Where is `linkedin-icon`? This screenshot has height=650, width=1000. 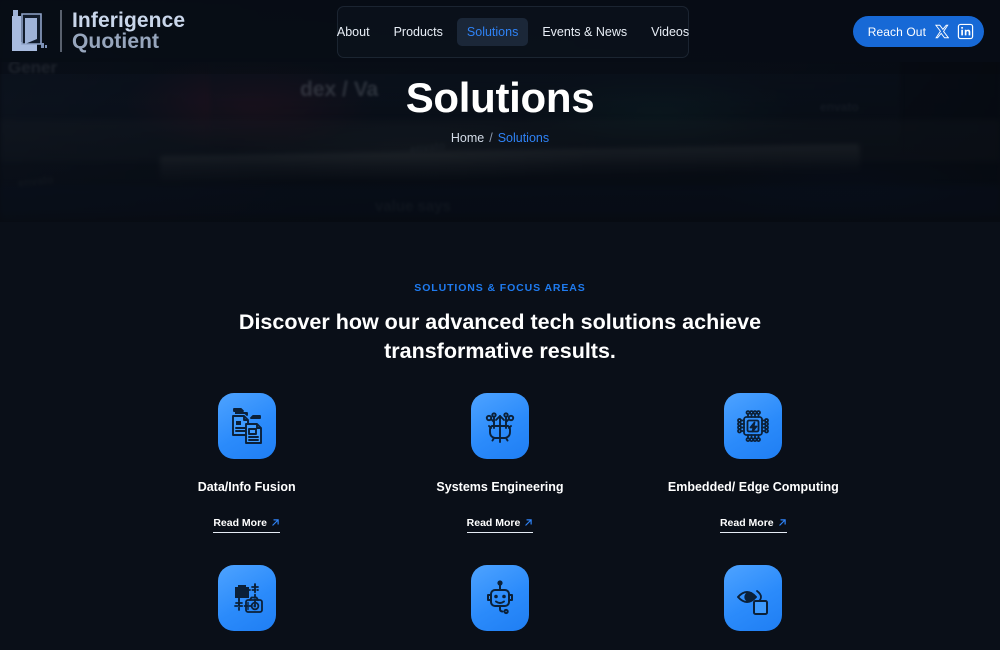
linkedin-icon is located at coordinates (965, 31).